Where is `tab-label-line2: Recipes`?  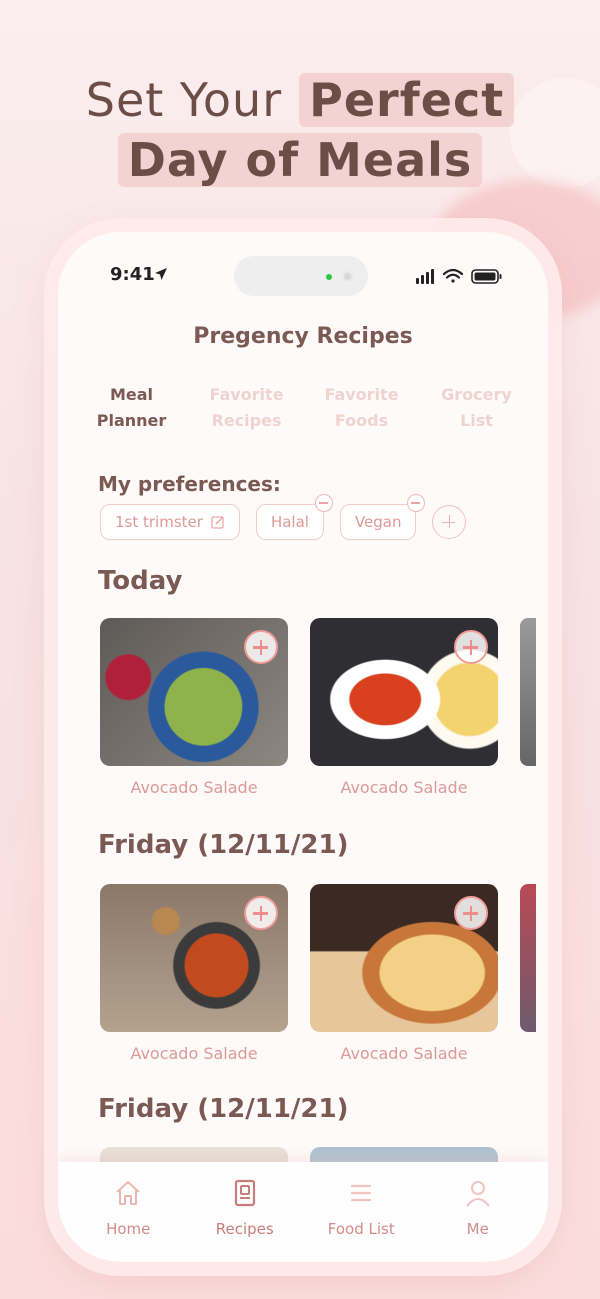 tab-label-line2: Recipes is located at coordinates (246, 420).